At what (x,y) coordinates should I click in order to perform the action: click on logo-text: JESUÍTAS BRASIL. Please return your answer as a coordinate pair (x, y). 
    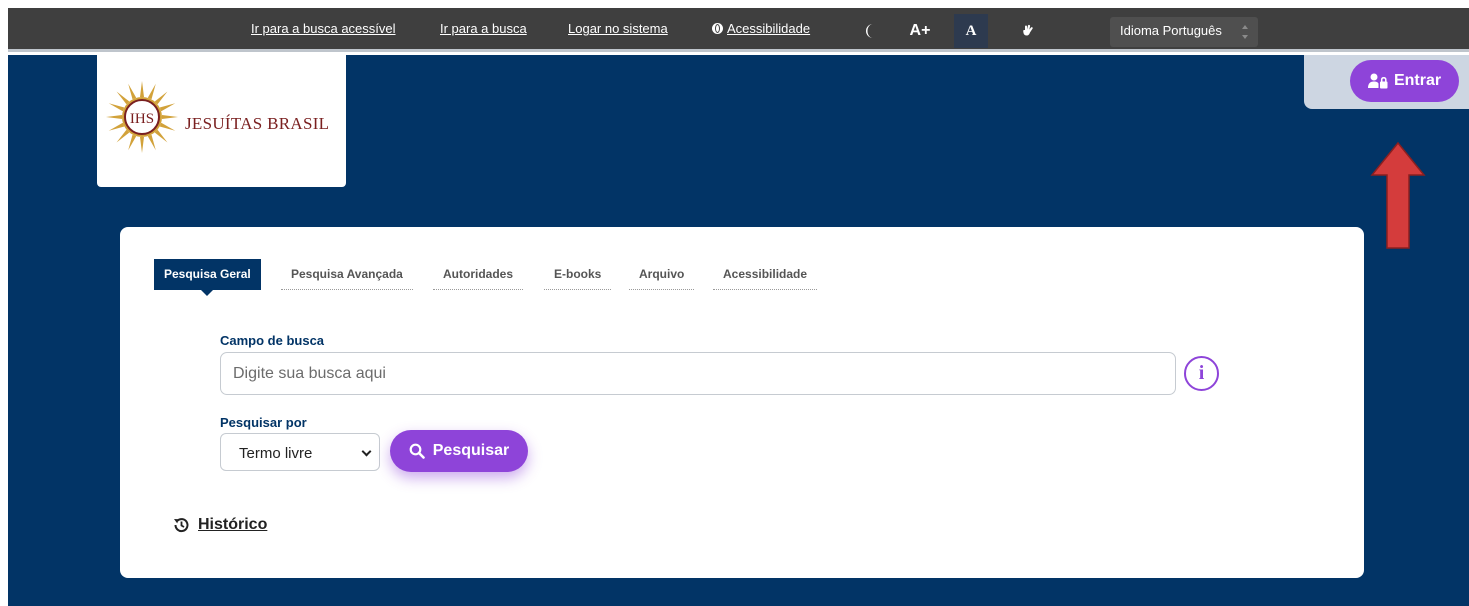
    Looking at the image, I should click on (257, 123).